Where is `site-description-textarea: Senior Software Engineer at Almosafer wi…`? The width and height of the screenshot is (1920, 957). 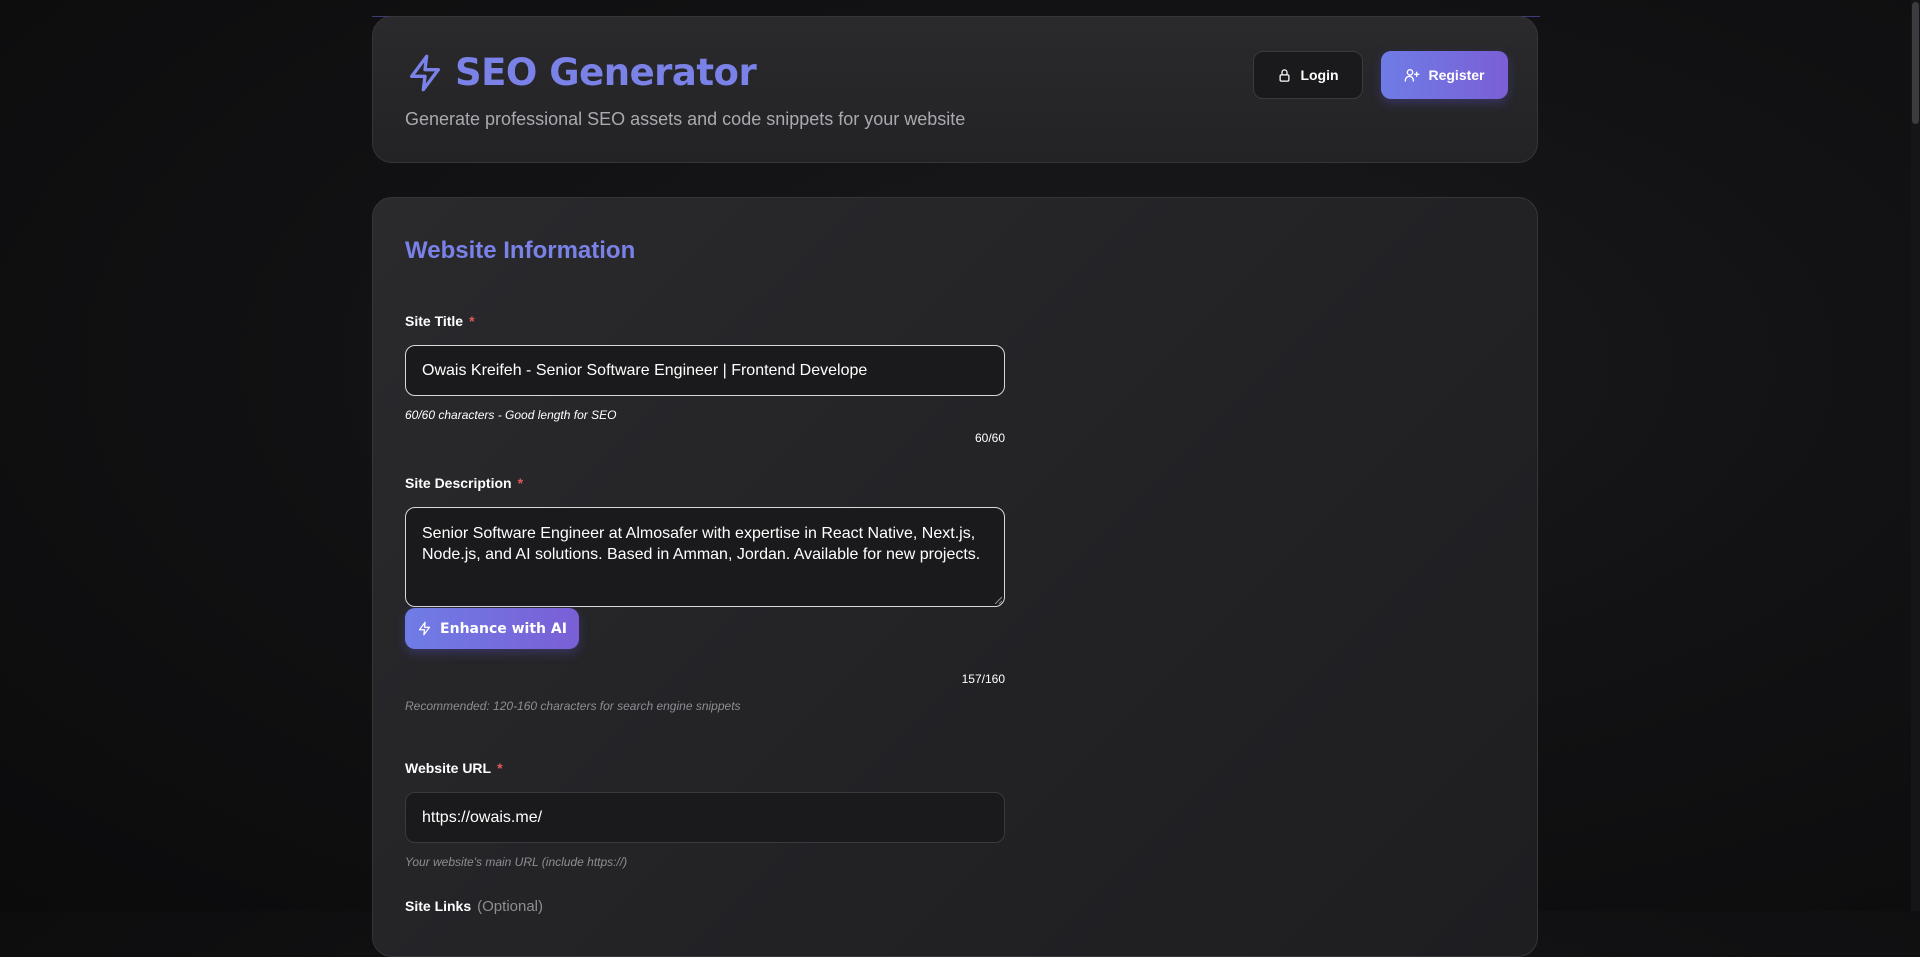
site-description-textarea: Senior Software Engineer at Almosafer wi… is located at coordinates (705, 557).